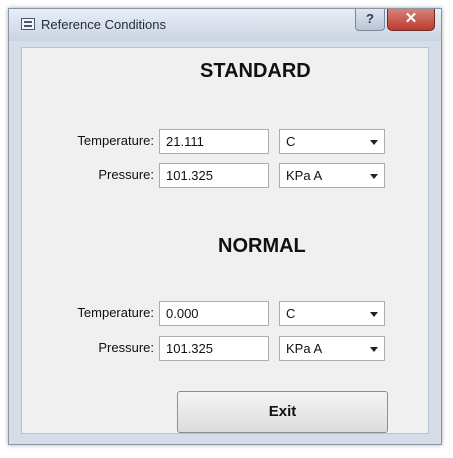 This screenshot has height=458, width=453. Describe the element at coordinates (332, 175) in the screenshot. I see `standard-pressure-unit-select: KPa A` at that location.